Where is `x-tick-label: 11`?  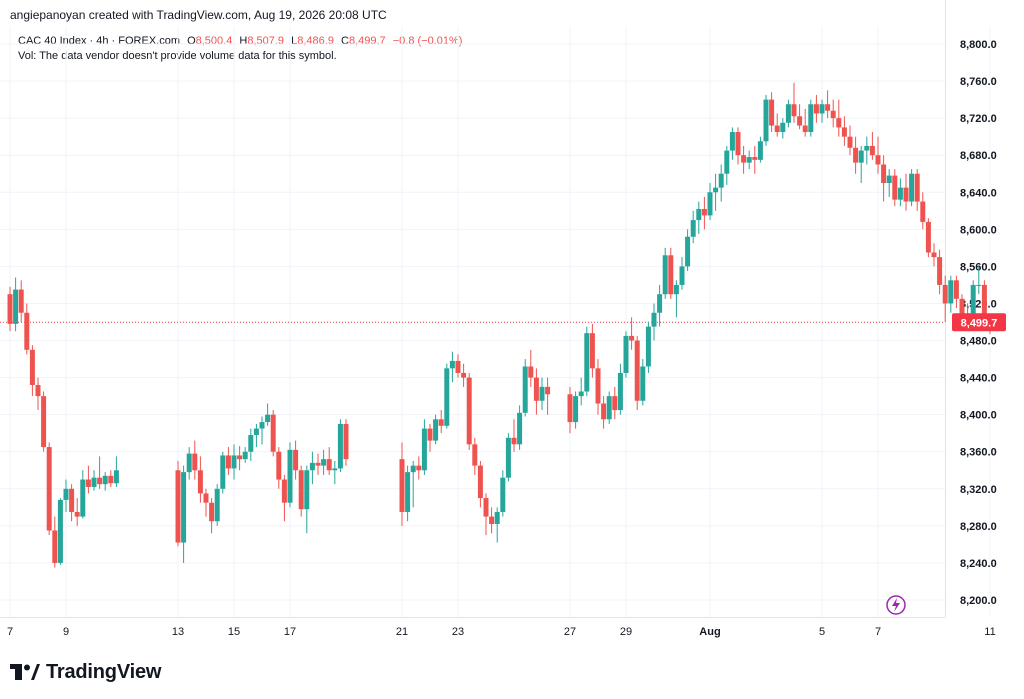 x-tick-label: 11 is located at coordinates (989, 632).